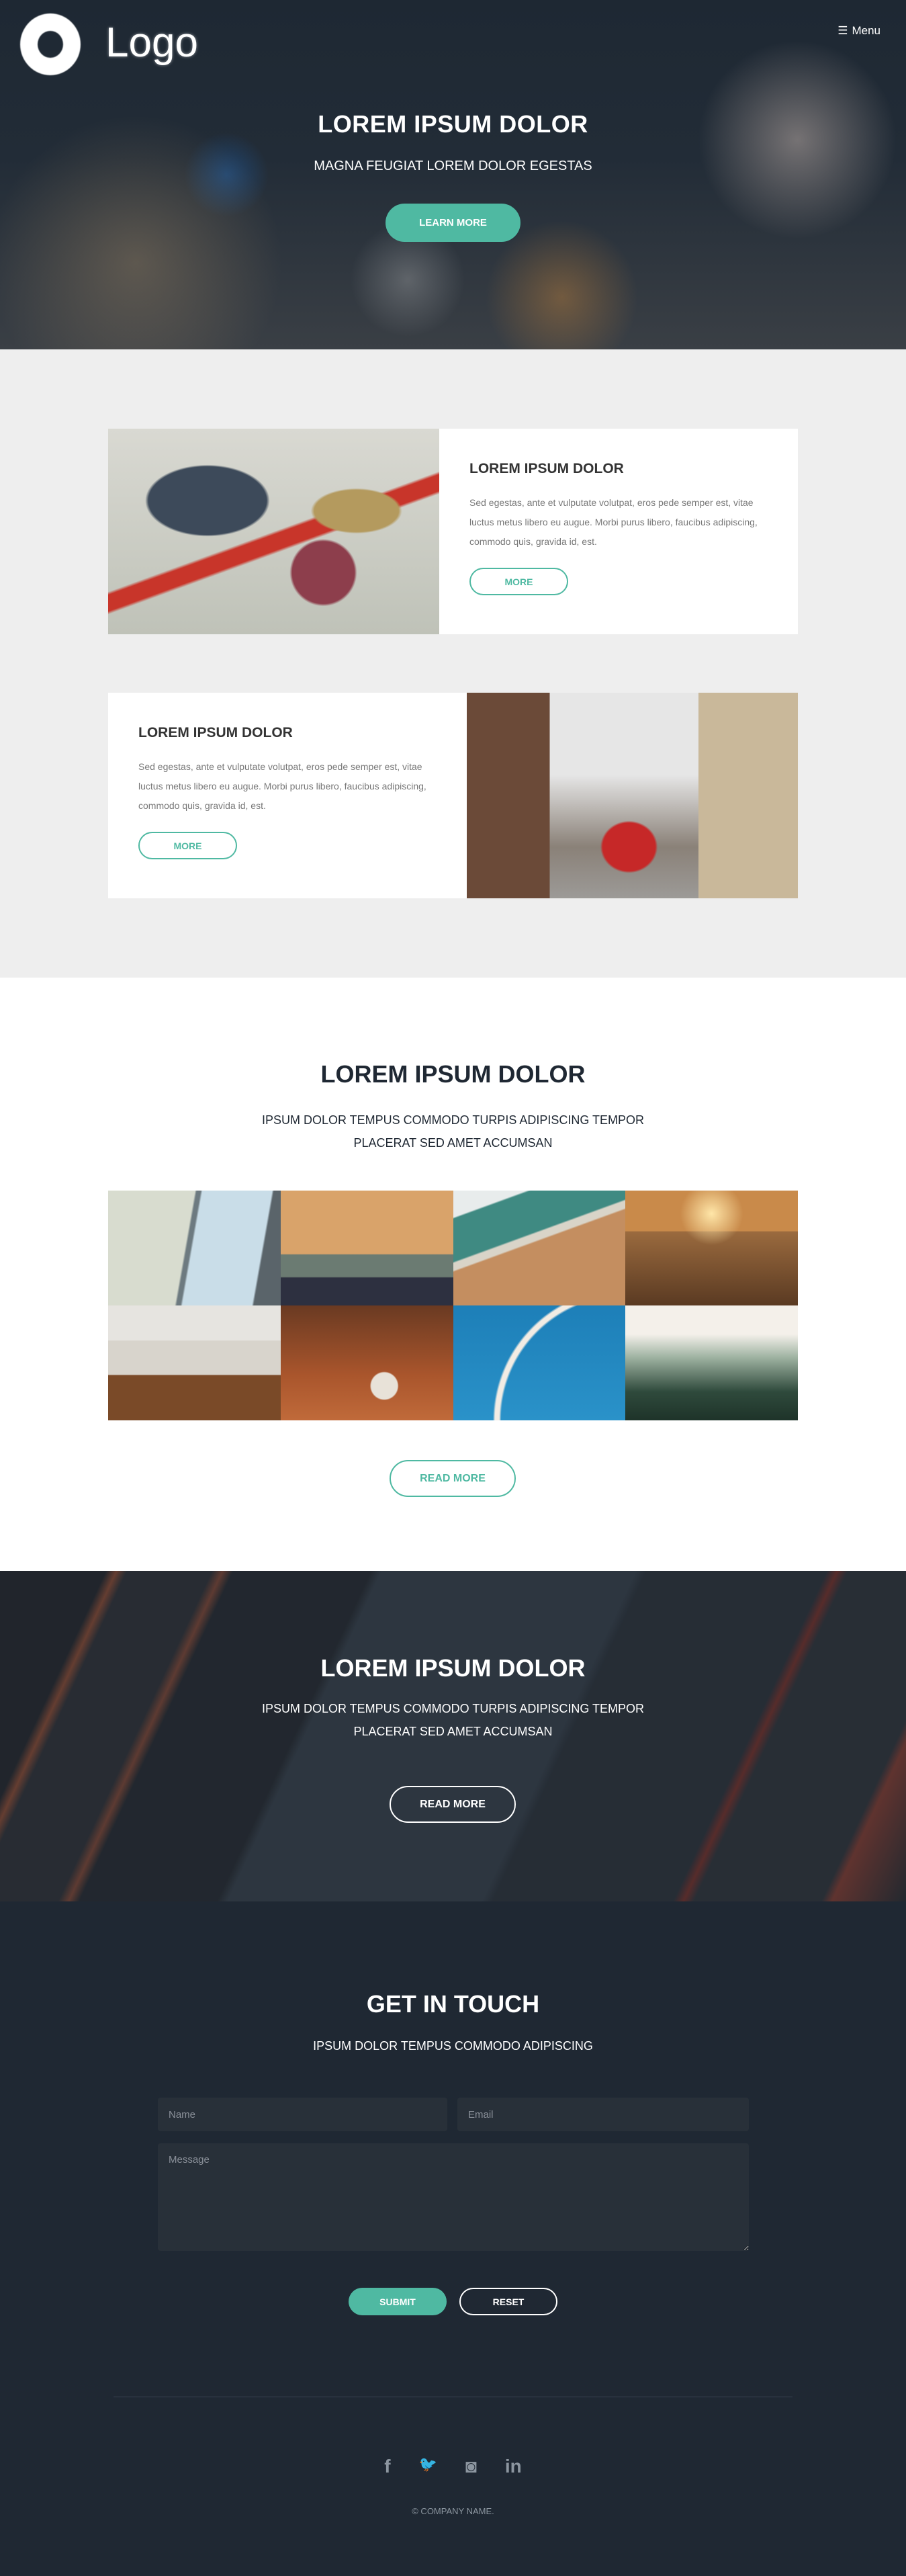  What do you see at coordinates (454, 2197) in the screenshot?
I see `message-textarea` at bounding box center [454, 2197].